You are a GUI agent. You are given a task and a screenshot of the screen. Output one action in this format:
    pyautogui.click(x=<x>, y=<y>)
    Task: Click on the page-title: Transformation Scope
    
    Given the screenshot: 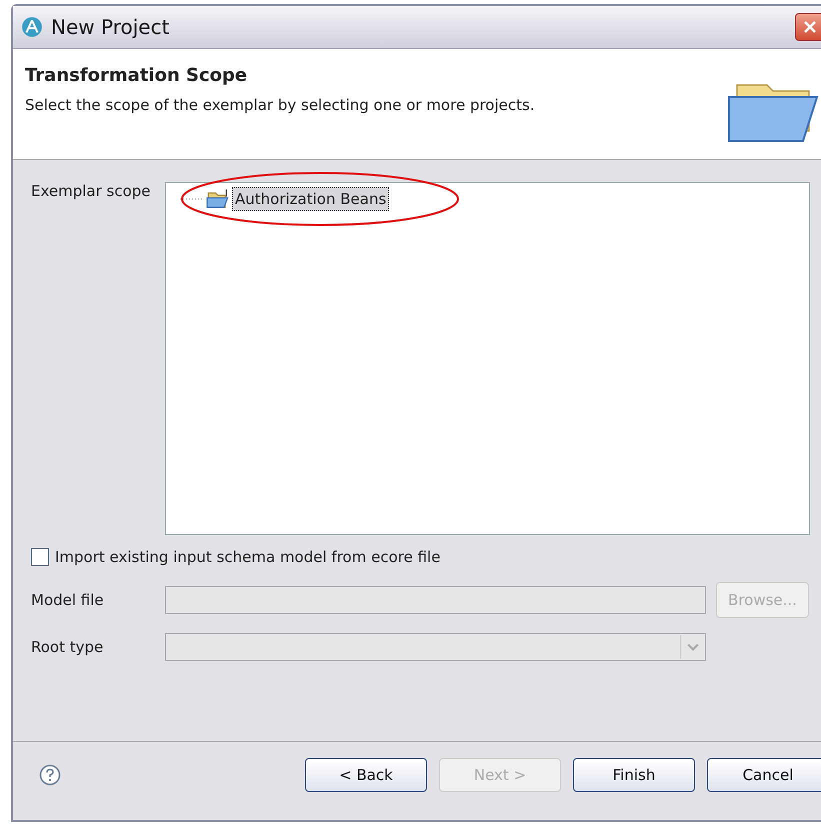 What is the action you would take?
    pyautogui.click(x=136, y=75)
    